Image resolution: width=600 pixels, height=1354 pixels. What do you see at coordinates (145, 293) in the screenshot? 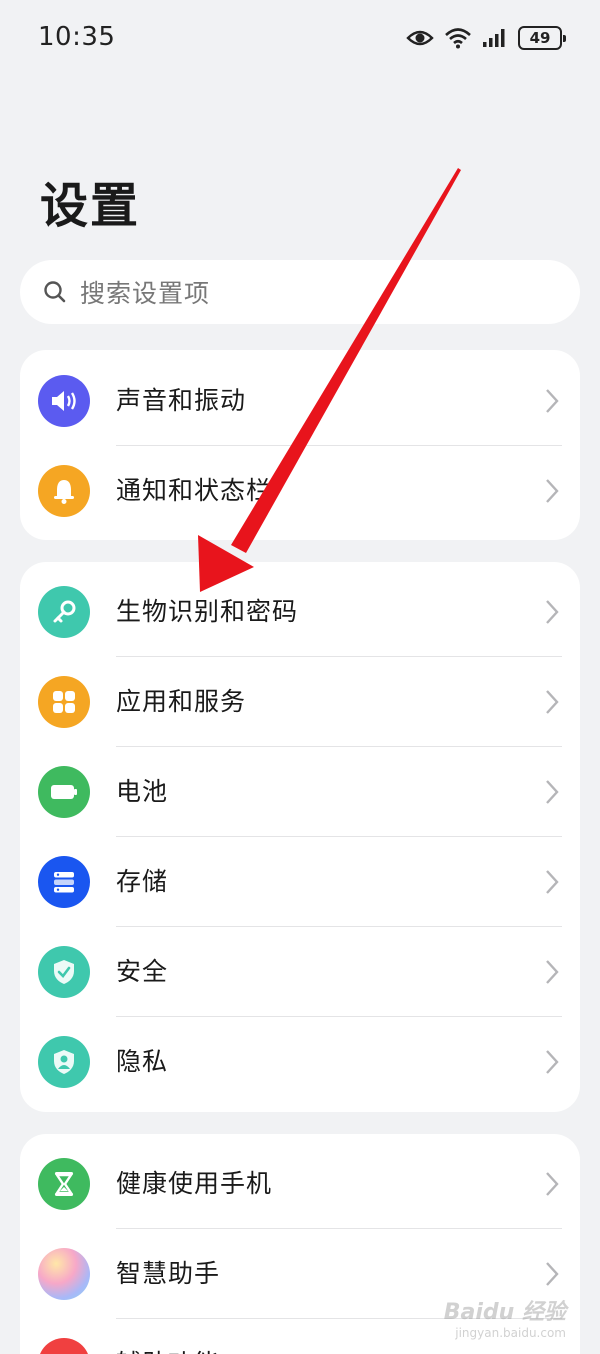
I see `search-placeholder: 搜索设置项` at bounding box center [145, 293].